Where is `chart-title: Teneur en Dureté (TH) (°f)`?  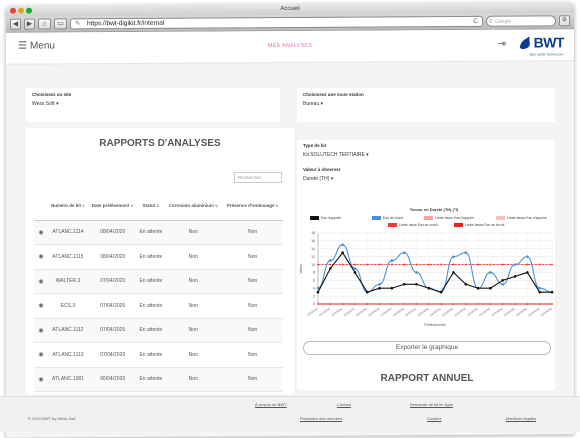
chart-title: Teneur en Dureté (TH) (°f) is located at coordinates (434, 209).